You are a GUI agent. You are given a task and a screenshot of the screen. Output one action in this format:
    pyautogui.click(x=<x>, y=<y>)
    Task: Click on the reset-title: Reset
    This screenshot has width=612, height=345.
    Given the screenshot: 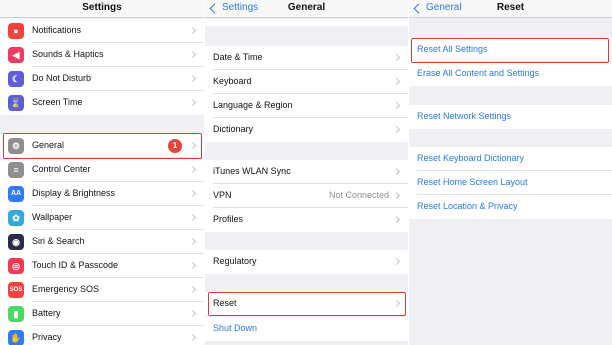 What is the action you would take?
    pyautogui.click(x=510, y=7)
    